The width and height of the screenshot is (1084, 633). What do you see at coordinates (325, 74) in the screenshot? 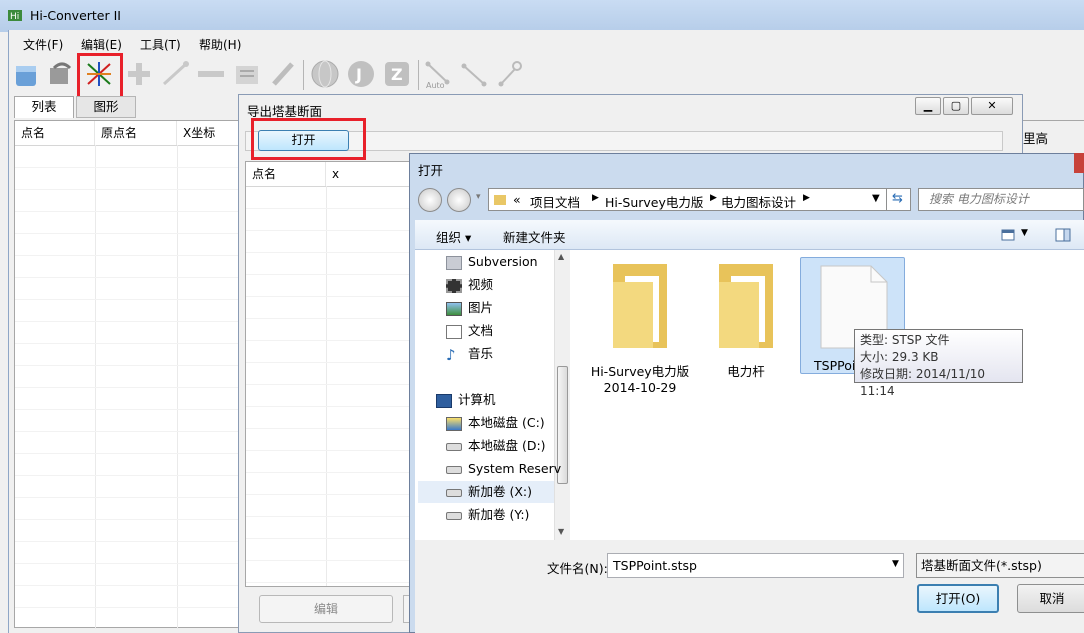
I see `globe-icon` at bounding box center [325, 74].